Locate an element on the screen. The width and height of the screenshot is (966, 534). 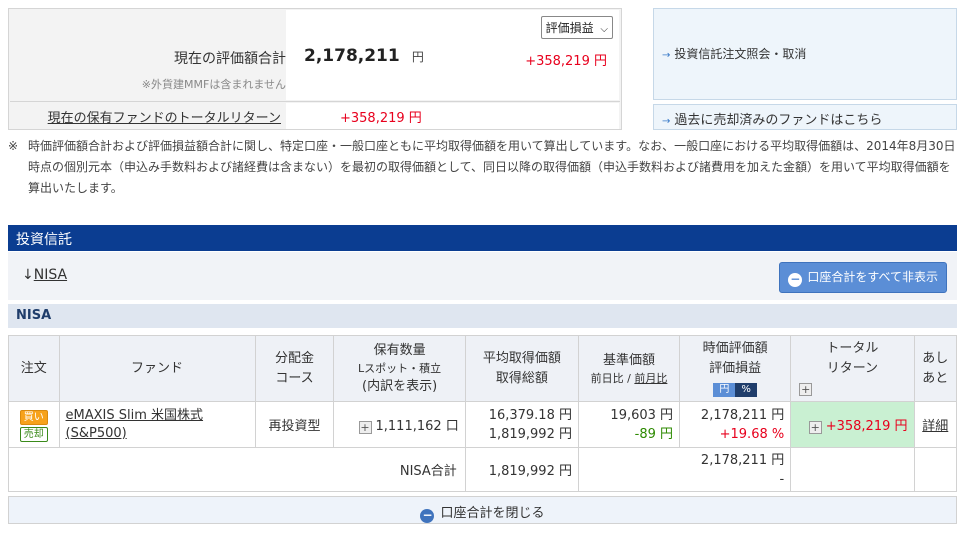
total-return-link: 現在の保有ファンドのトータルリターン is located at coordinates (164, 118).